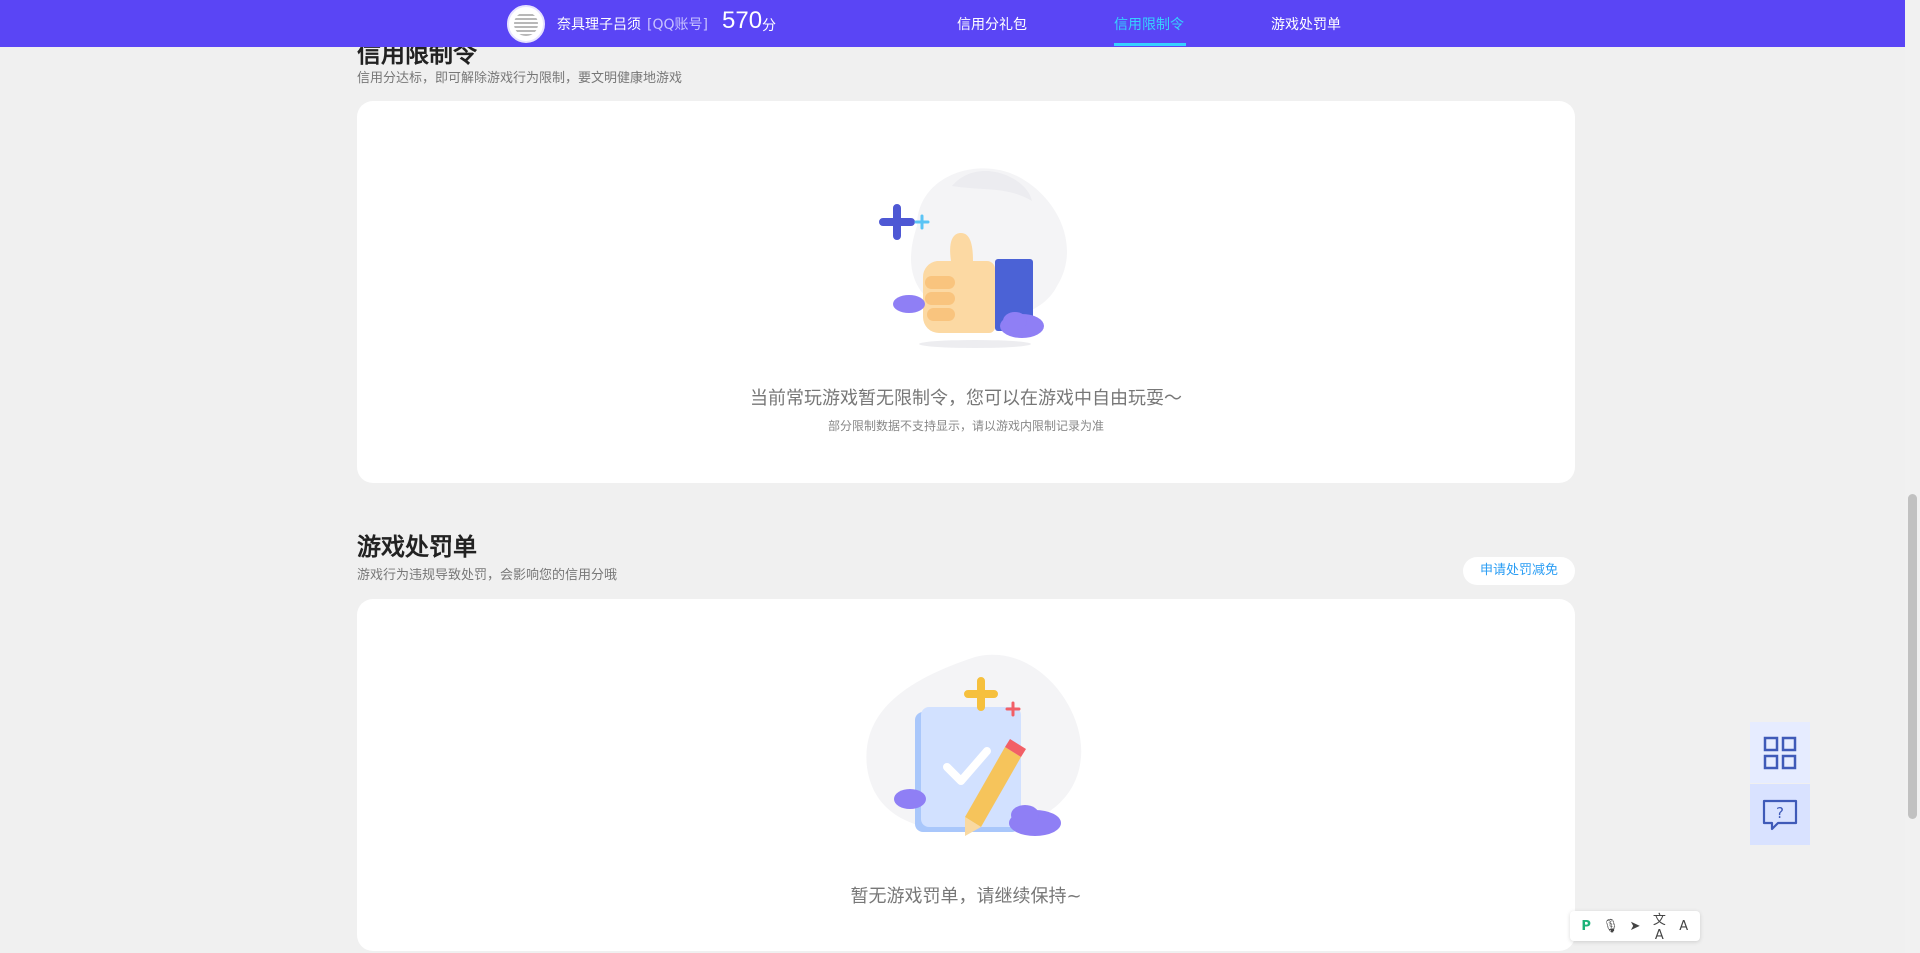 This screenshot has width=1920, height=953. I want to click on penalty-section-subtitle: 游戏行为违规导致处罚，会影响您的信用分哦, so click(487, 575).